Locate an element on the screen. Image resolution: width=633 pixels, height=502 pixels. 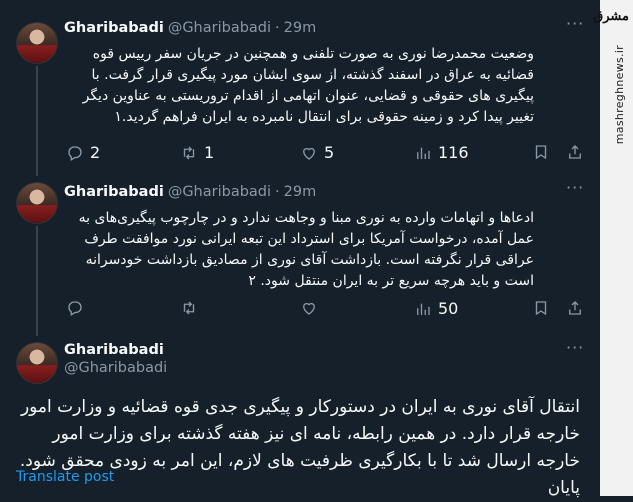
watermark-sidebar: مشرق mashreghnews.ir is located at coordinates (613, 248).